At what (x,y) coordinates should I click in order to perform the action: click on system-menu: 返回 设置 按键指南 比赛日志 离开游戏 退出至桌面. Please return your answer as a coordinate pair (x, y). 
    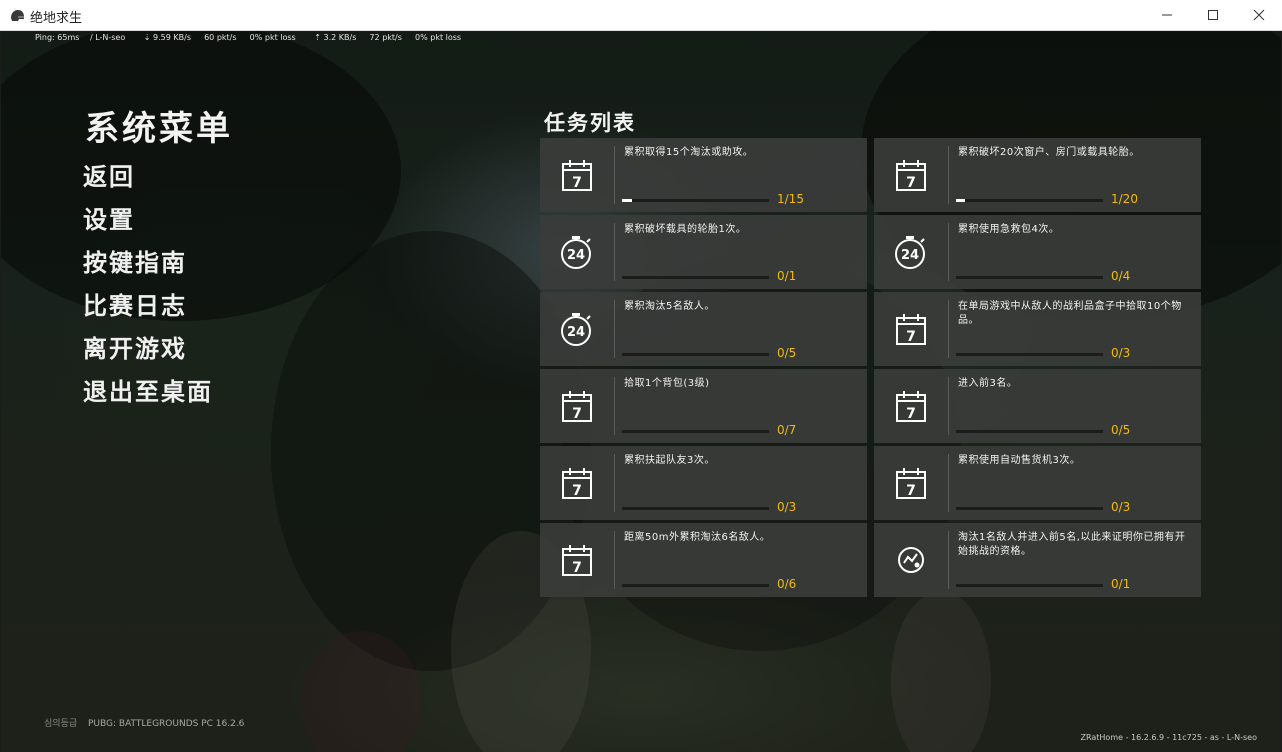
    Looking at the image, I should click on (148, 288).